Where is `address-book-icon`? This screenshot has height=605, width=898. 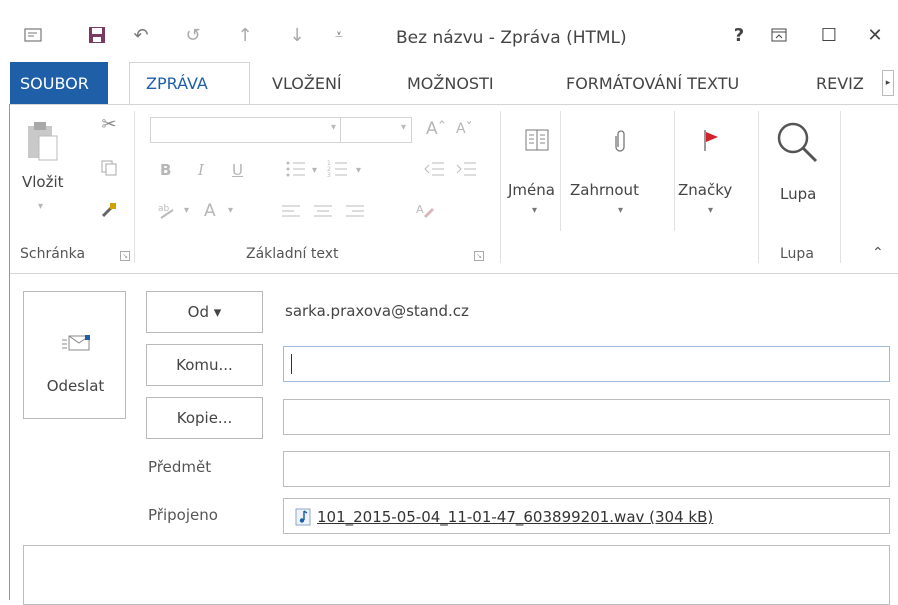
address-book-icon is located at coordinates (537, 140).